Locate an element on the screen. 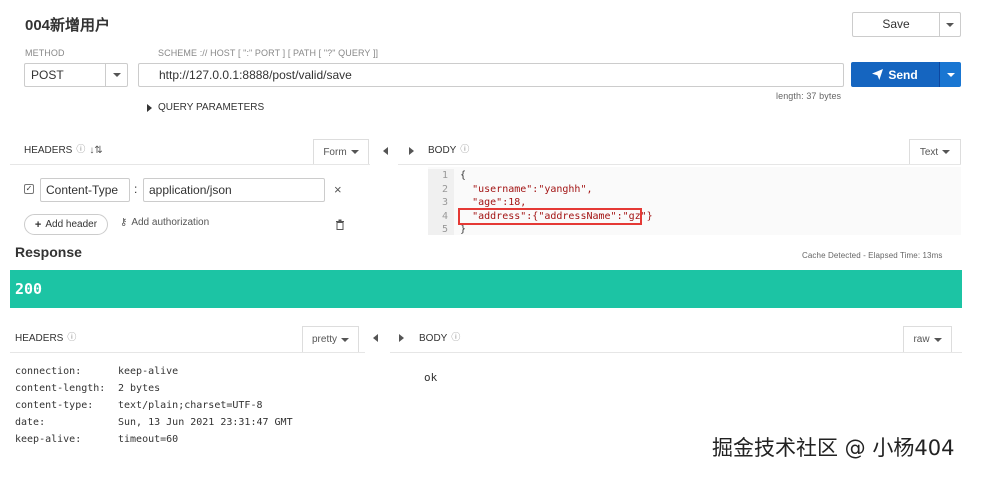  pretty-label: pretty is located at coordinates (324, 339).